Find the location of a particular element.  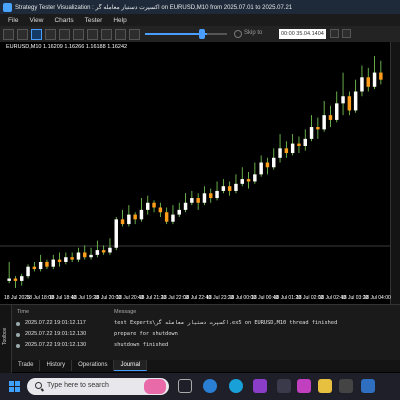

journal-header: Time Message is located at coordinates (206, 313).